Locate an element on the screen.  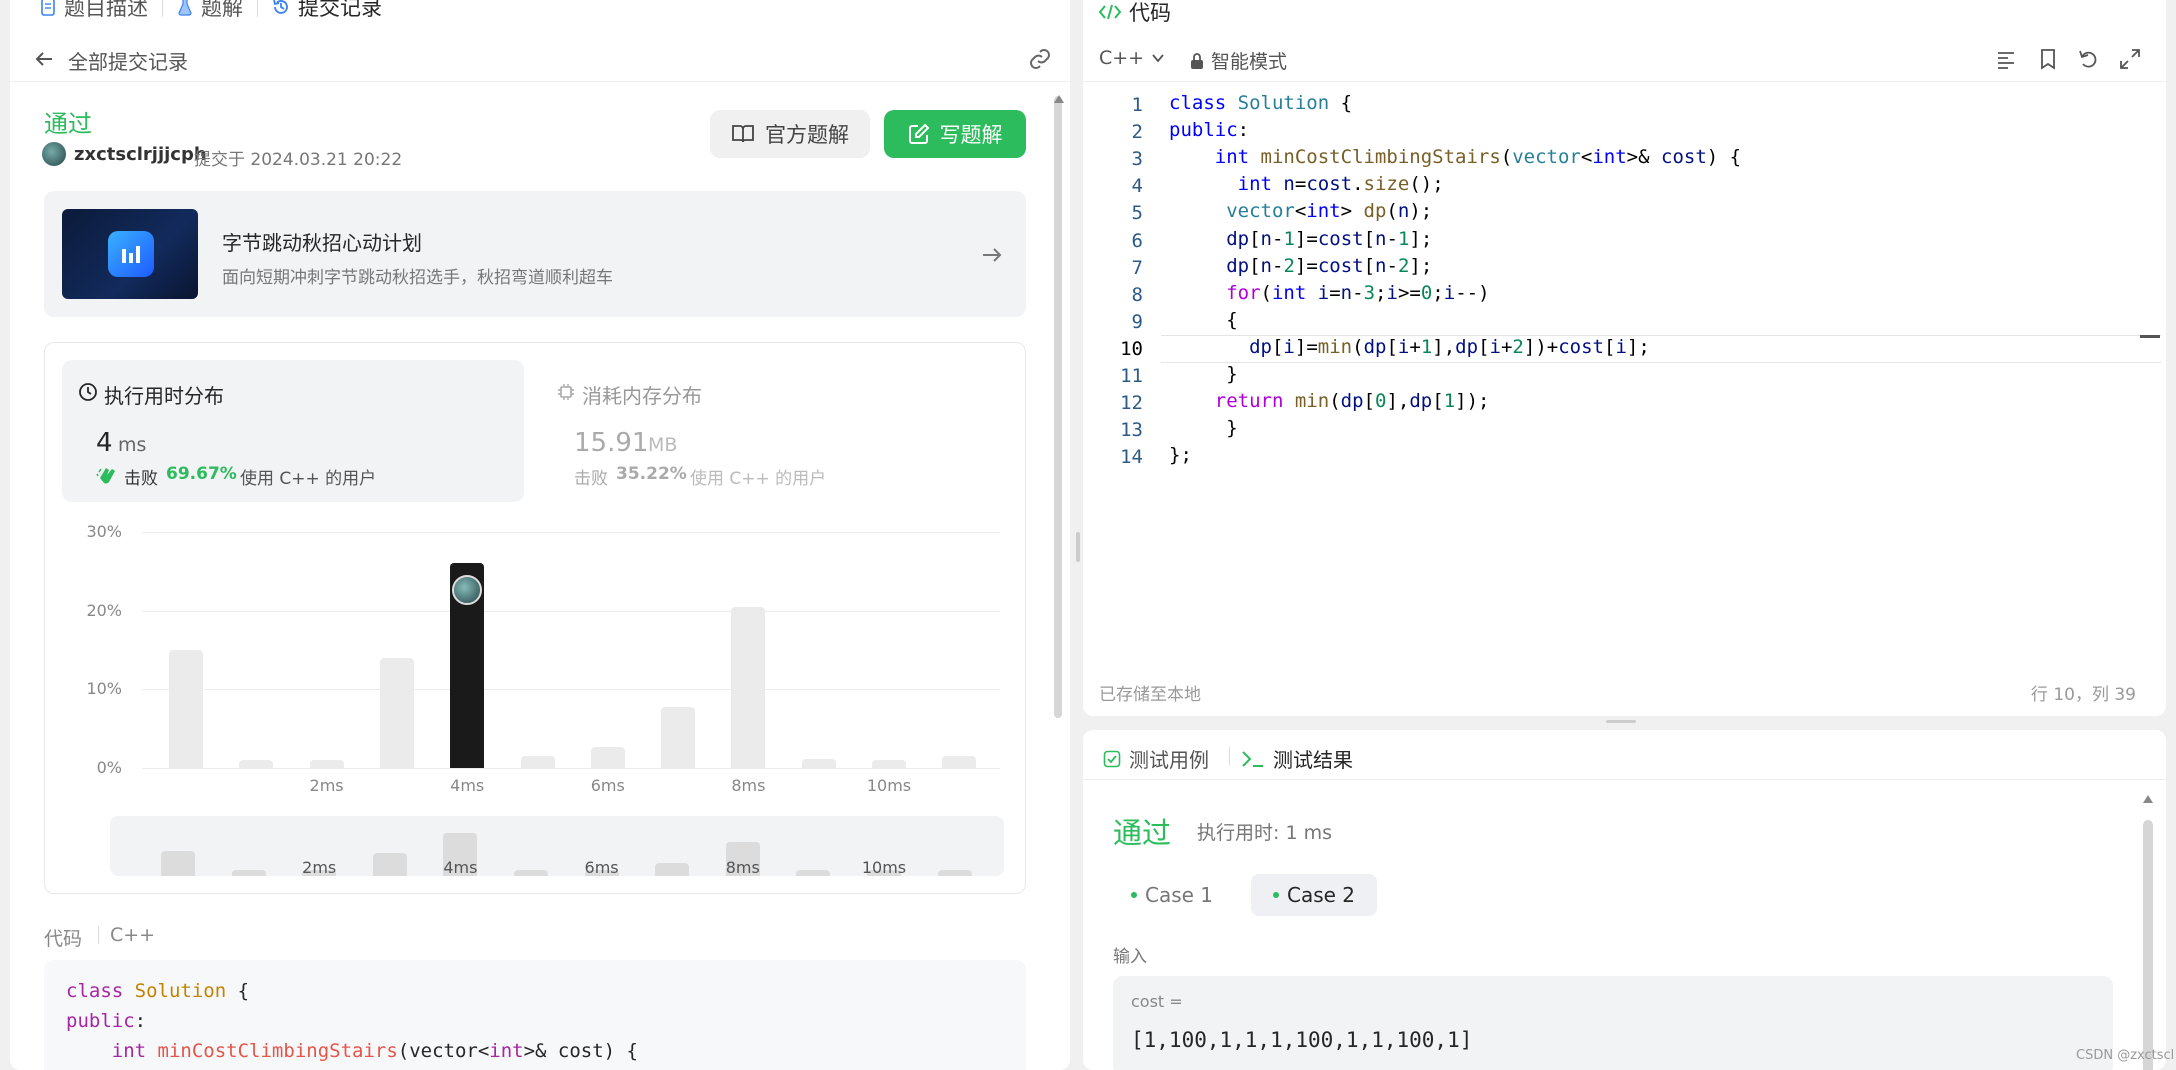
back-arrow-icon is located at coordinates (44, 59).